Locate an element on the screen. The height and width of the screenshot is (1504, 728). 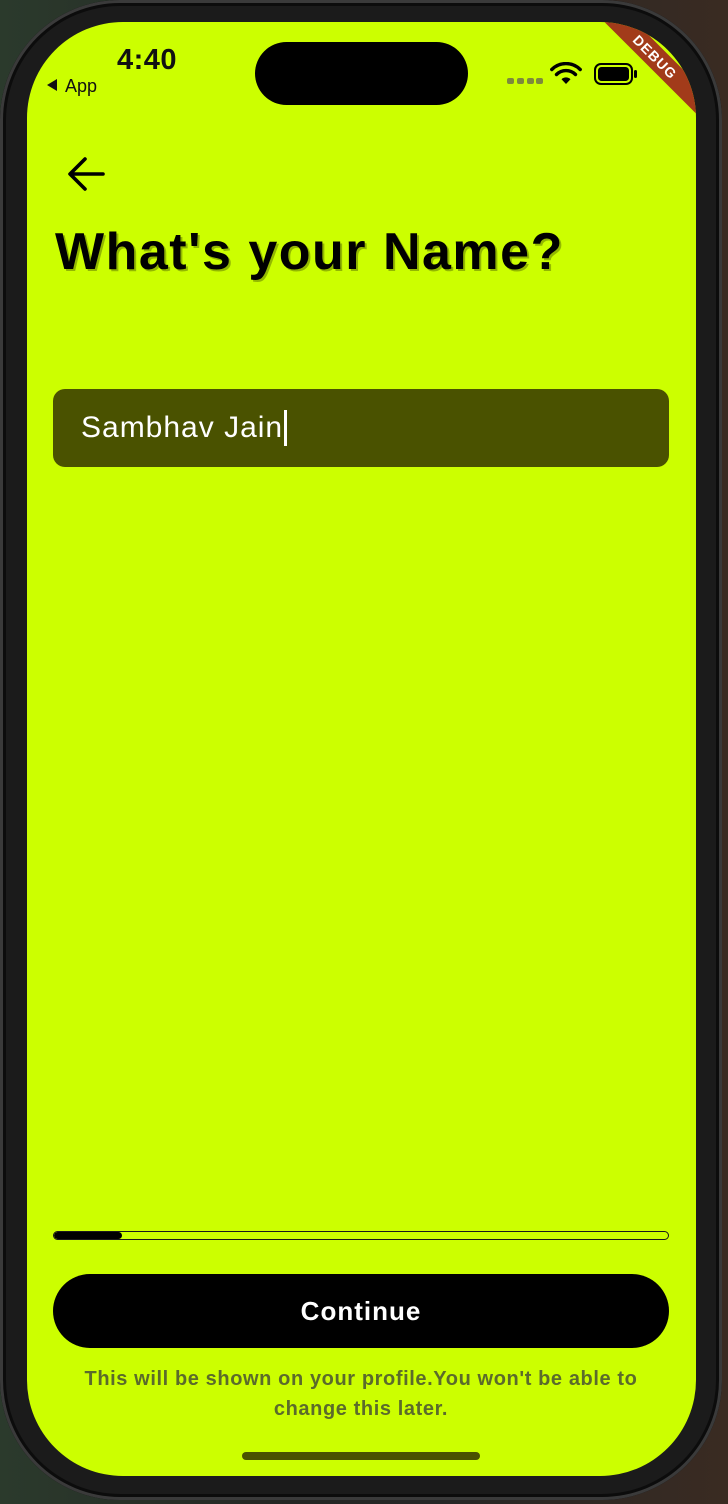
status-back-label: App is located at coordinates (81, 86).